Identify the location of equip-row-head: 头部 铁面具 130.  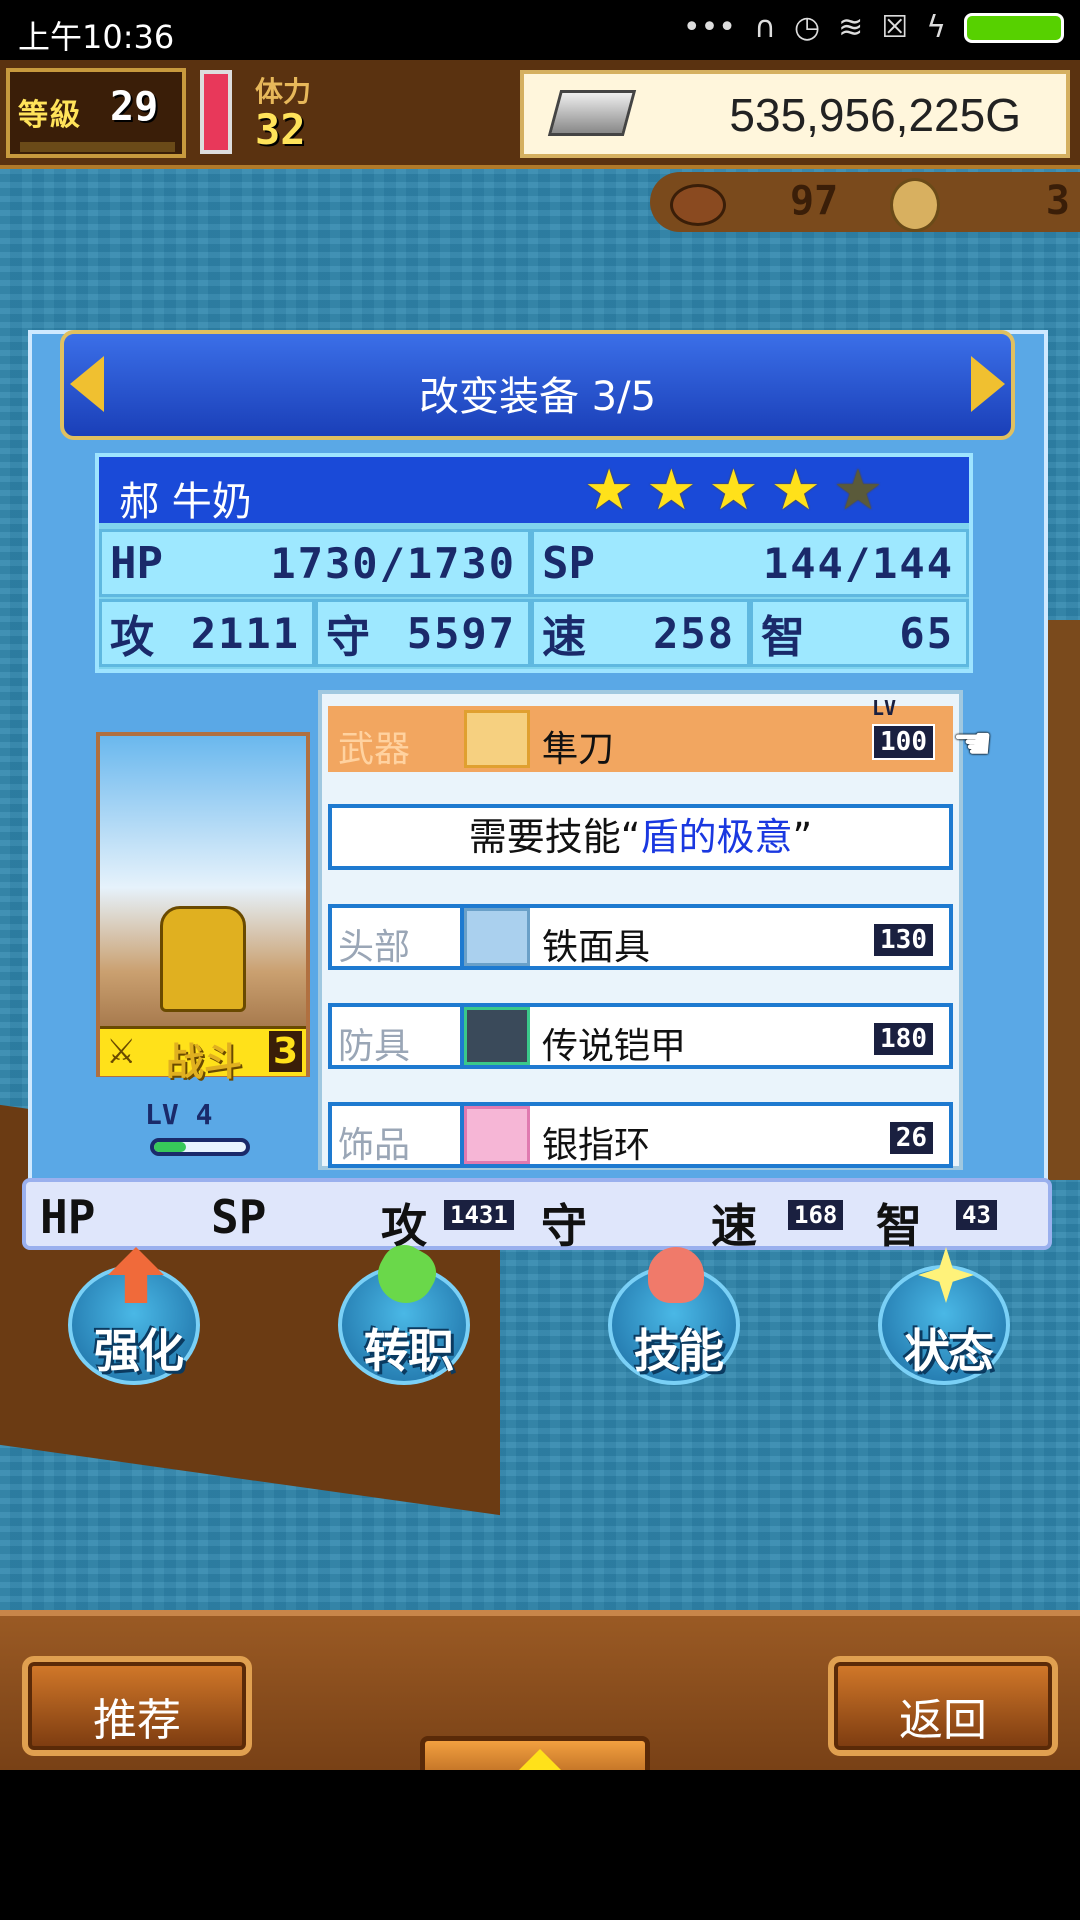
(640, 937).